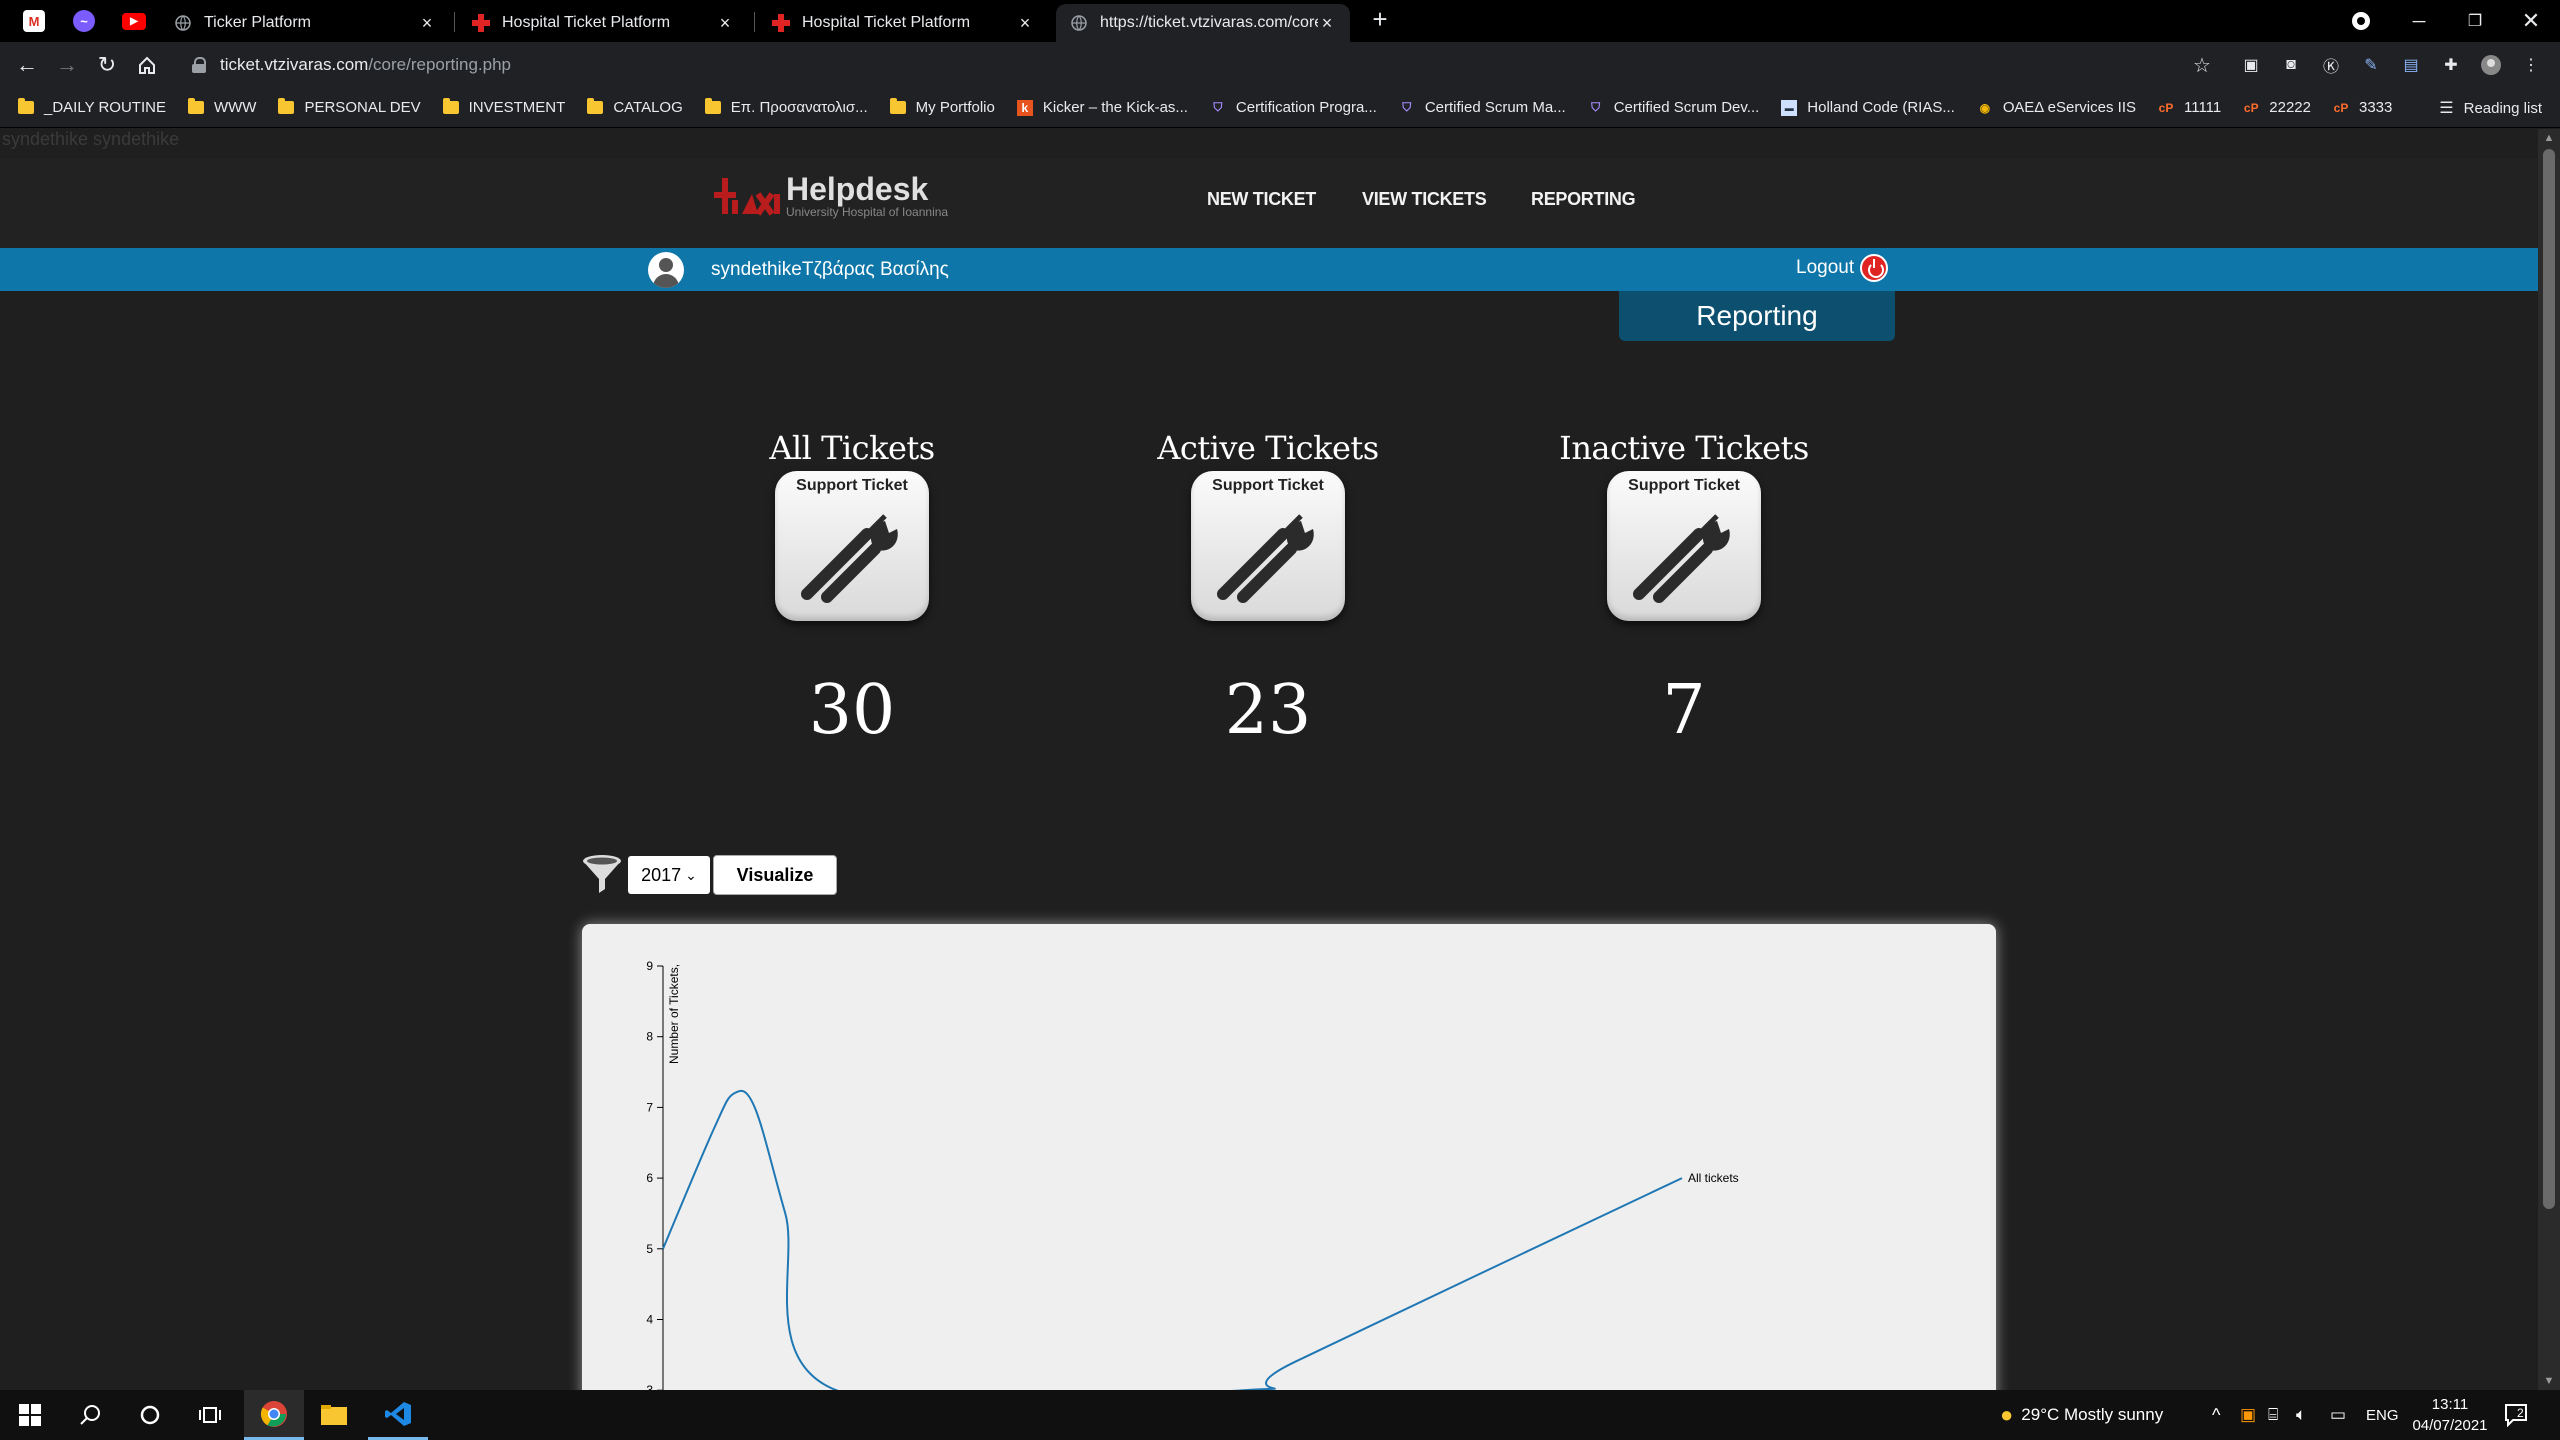 This screenshot has height=1440, width=2560. I want to click on tray-chevron-up-icon: ^, so click(2216, 1415).